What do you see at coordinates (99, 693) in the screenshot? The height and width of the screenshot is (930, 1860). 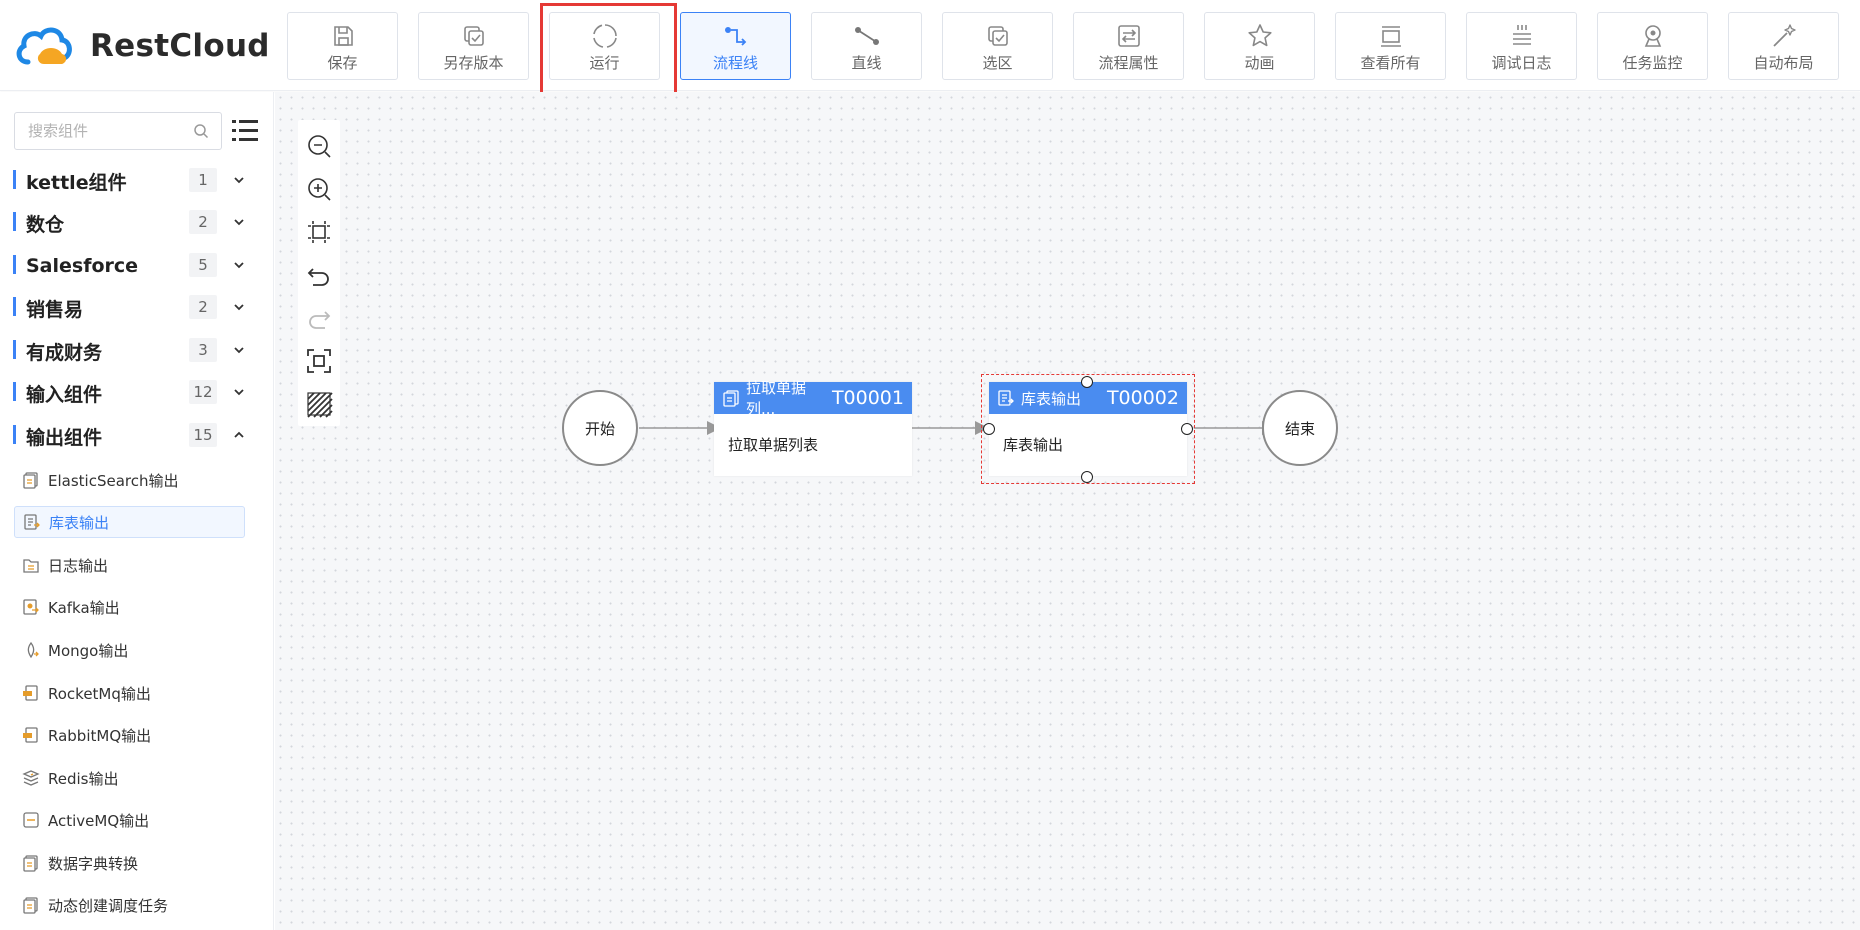 I see `component-name: RocketMq输出` at bounding box center [99, 693].